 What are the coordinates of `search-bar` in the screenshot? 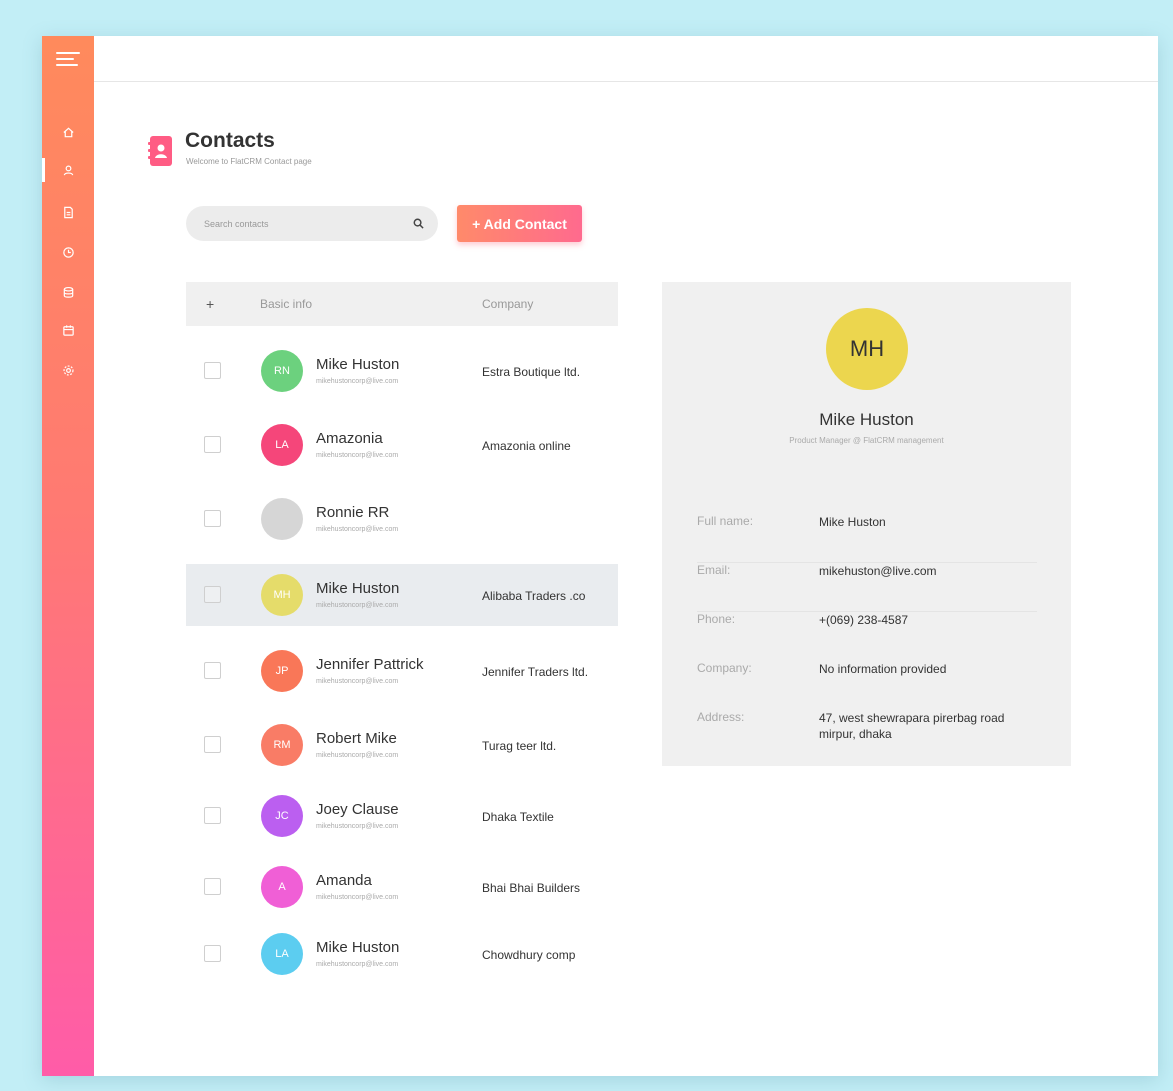 It's located at (312, 223).